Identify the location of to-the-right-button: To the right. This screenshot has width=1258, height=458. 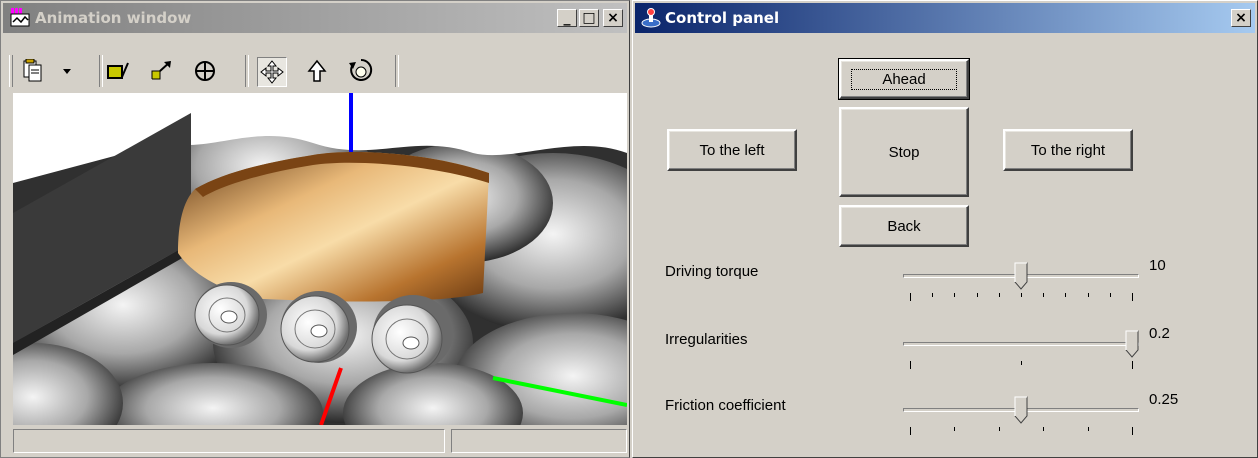
(1068, 150).